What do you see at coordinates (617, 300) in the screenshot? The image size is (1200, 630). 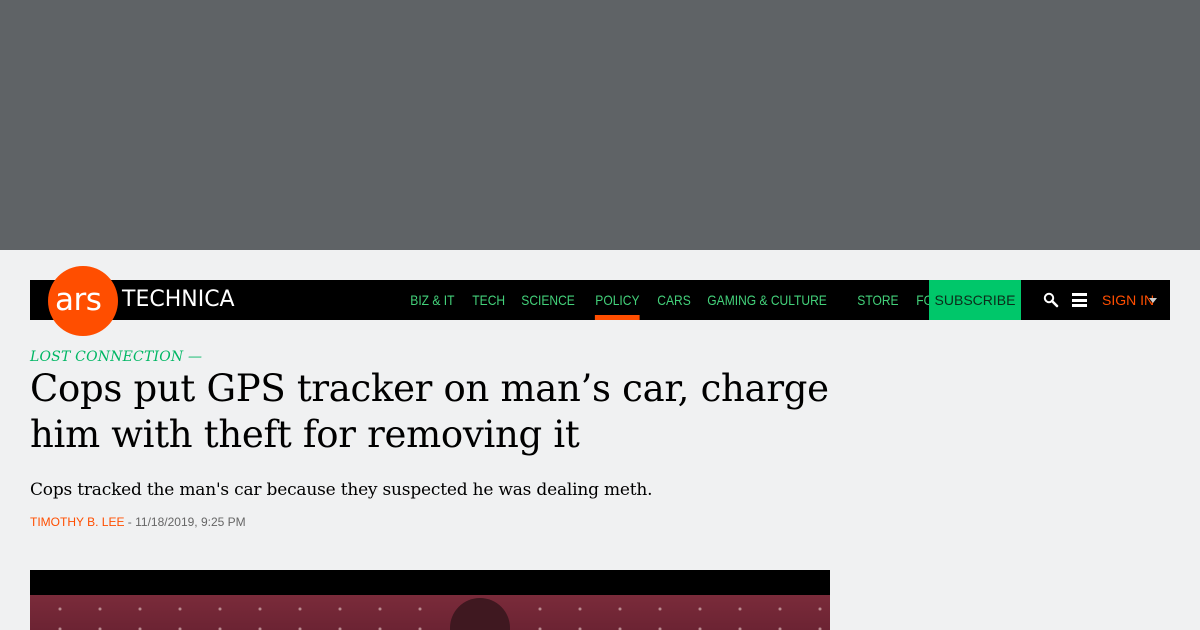 I see `nav-item-policy: POLICY` at bounding box center [617, 300].